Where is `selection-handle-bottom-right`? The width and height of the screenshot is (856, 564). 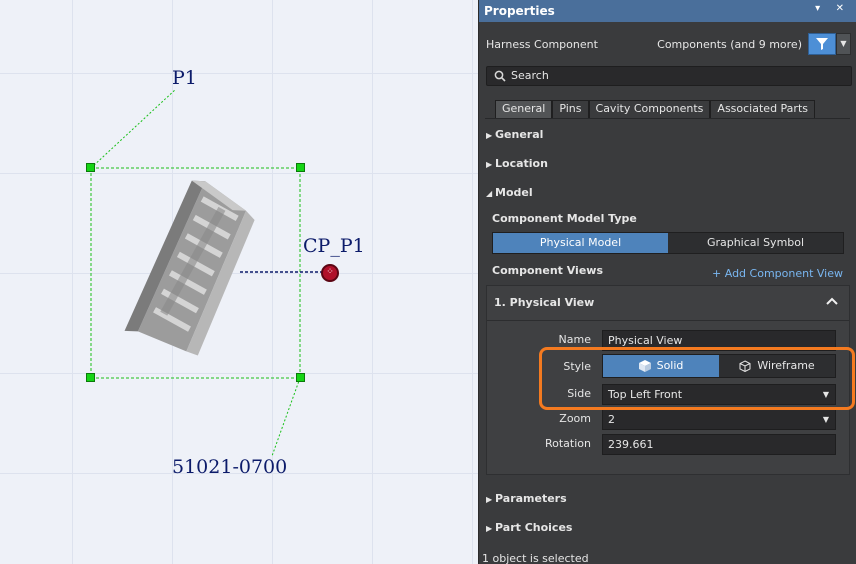 selection-handle-bottom-right is located at coordinates (300, 377).